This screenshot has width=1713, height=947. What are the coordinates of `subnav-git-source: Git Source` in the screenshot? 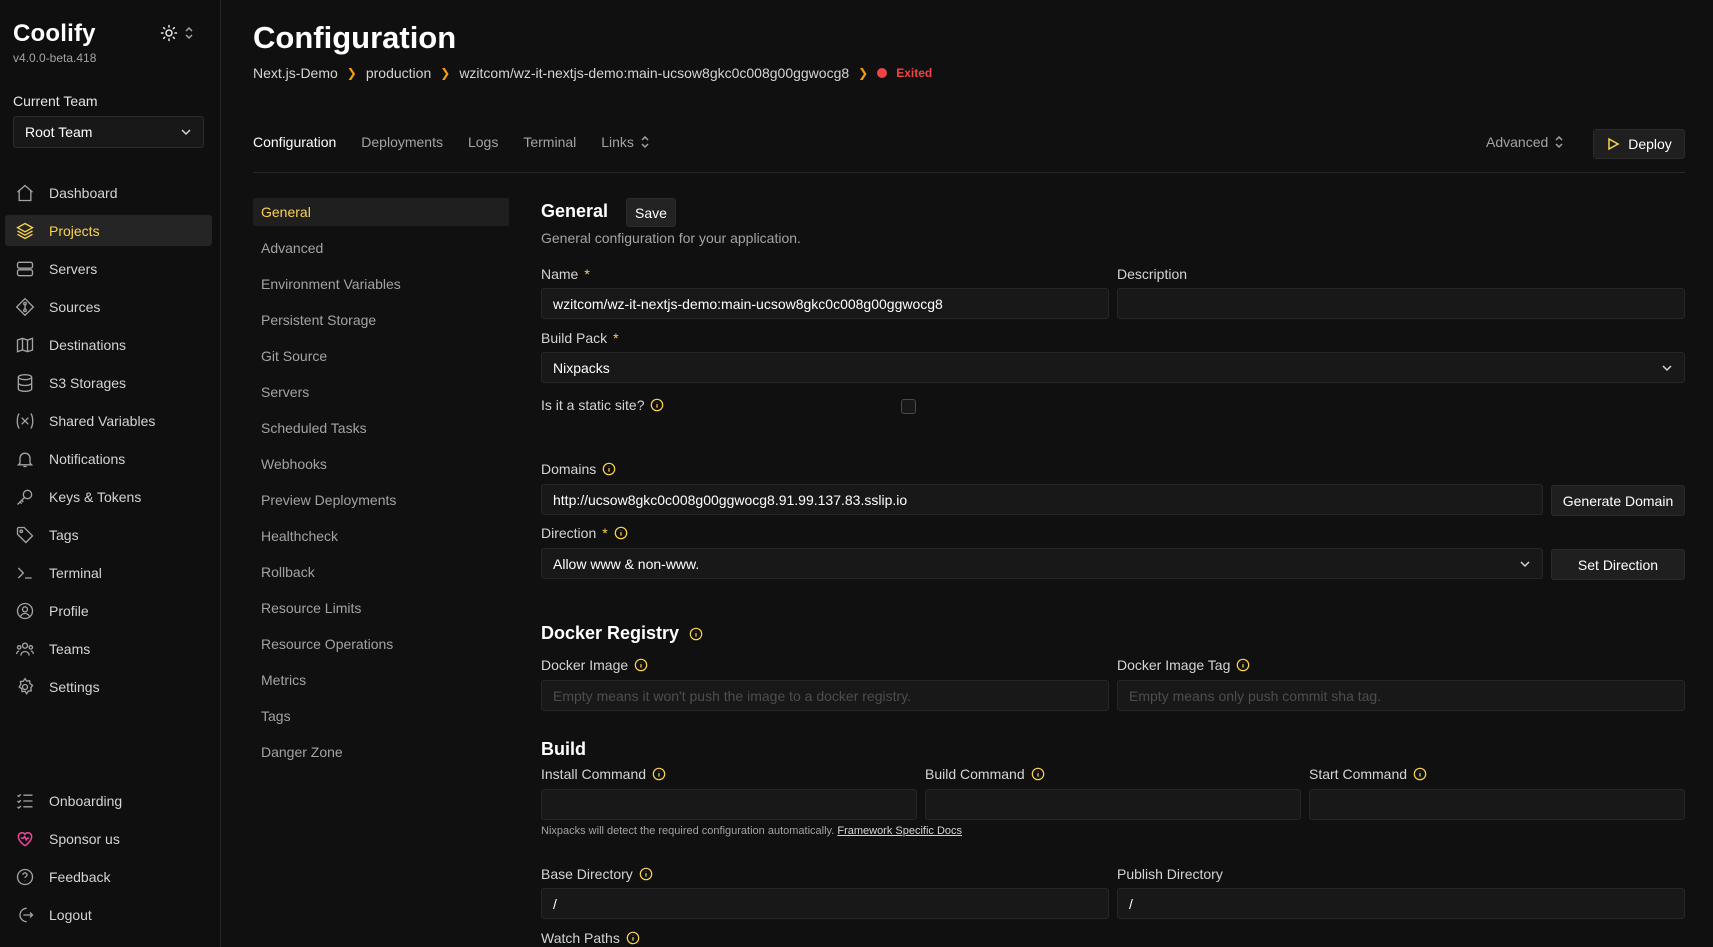 It's located at (381, 356).